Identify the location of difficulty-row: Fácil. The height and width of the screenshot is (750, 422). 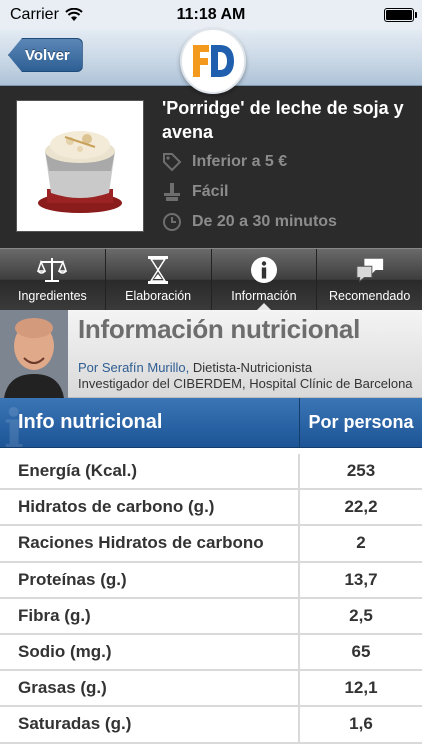
(195, 192).